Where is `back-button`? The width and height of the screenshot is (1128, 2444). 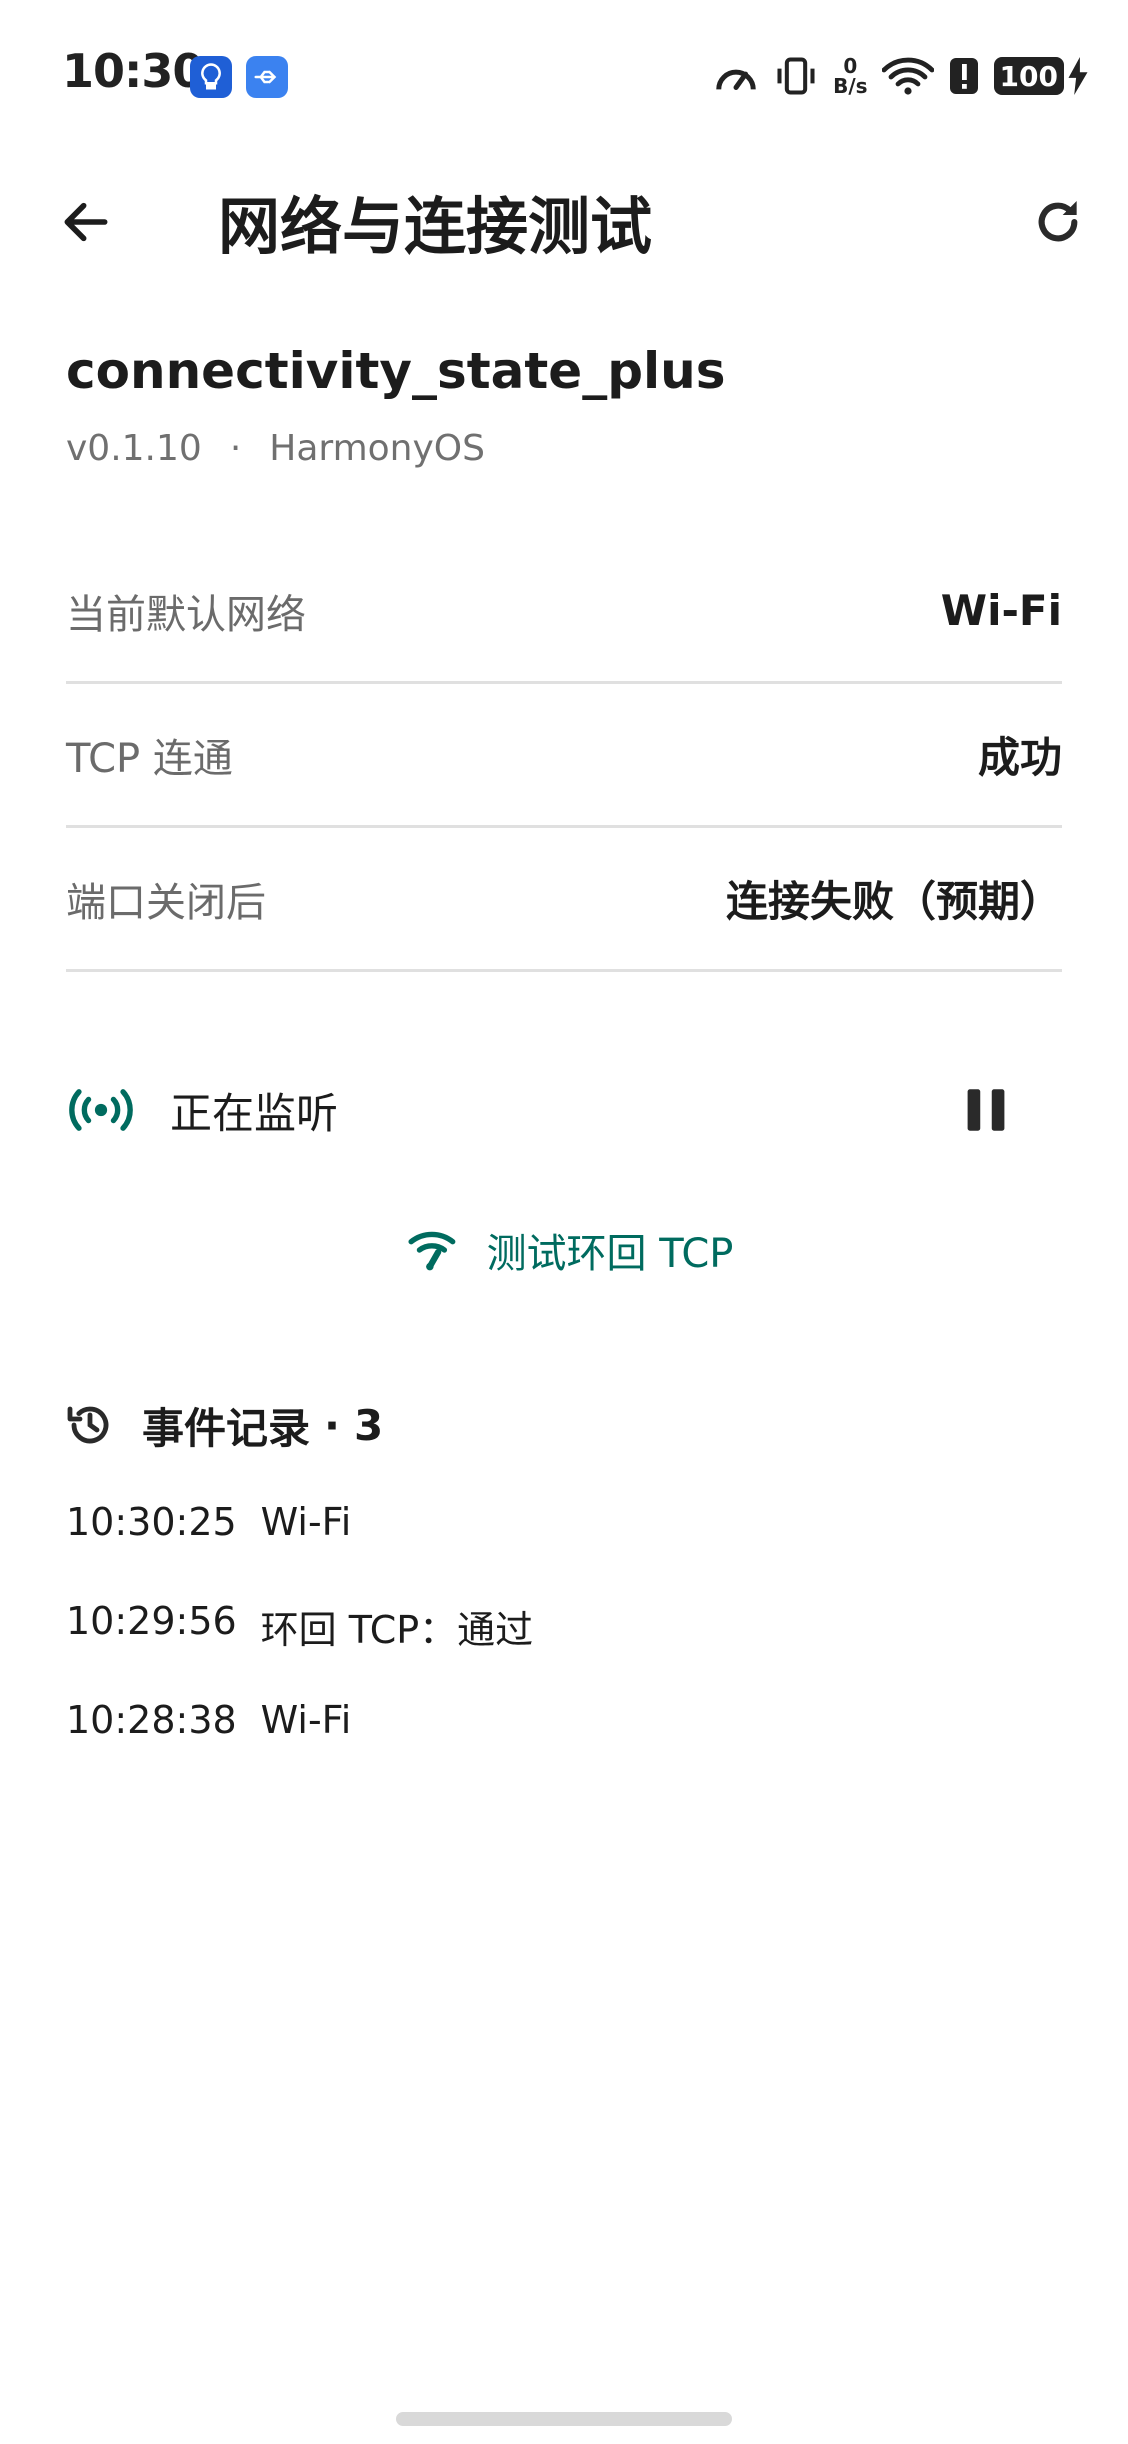 back-button is located at coordinates (86, 222).